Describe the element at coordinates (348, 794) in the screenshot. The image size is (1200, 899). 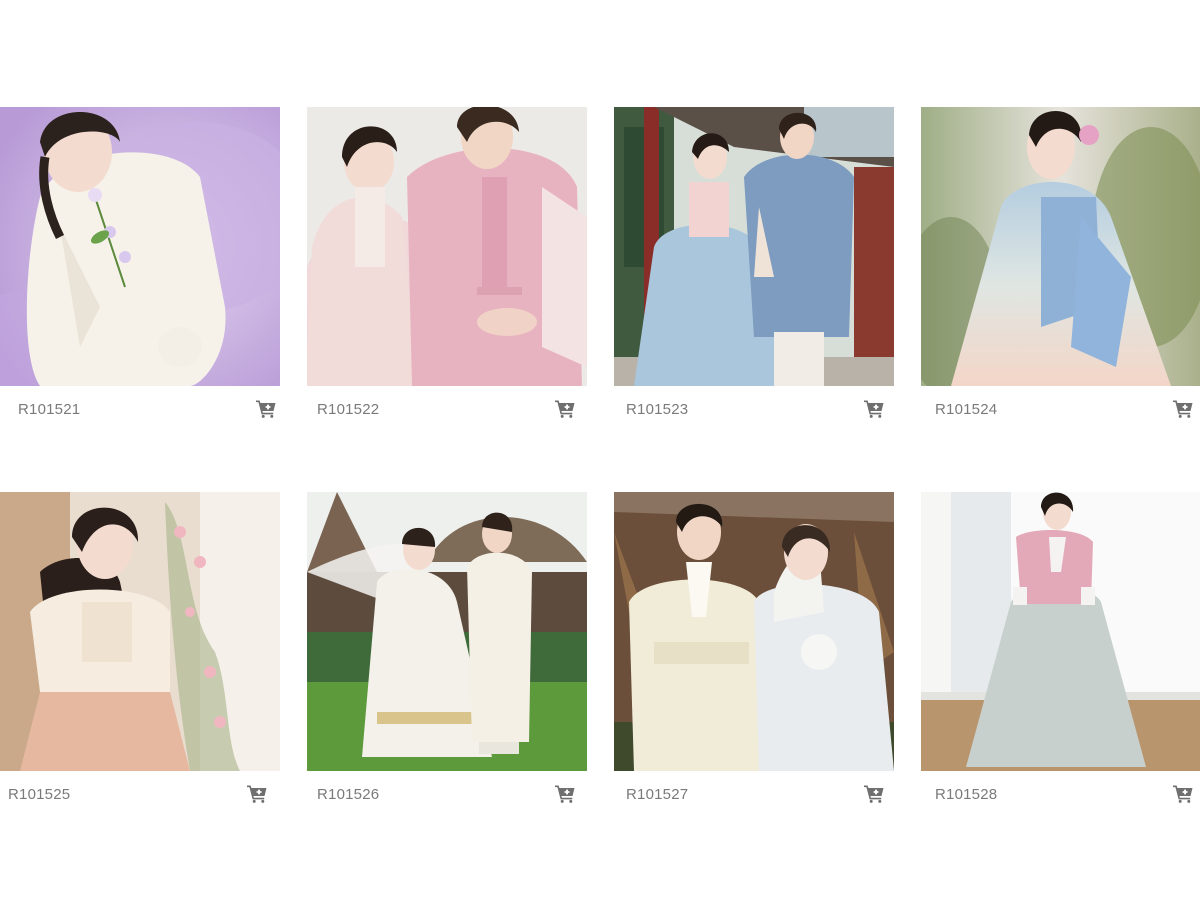
I see `product-code: R101526` at that location.